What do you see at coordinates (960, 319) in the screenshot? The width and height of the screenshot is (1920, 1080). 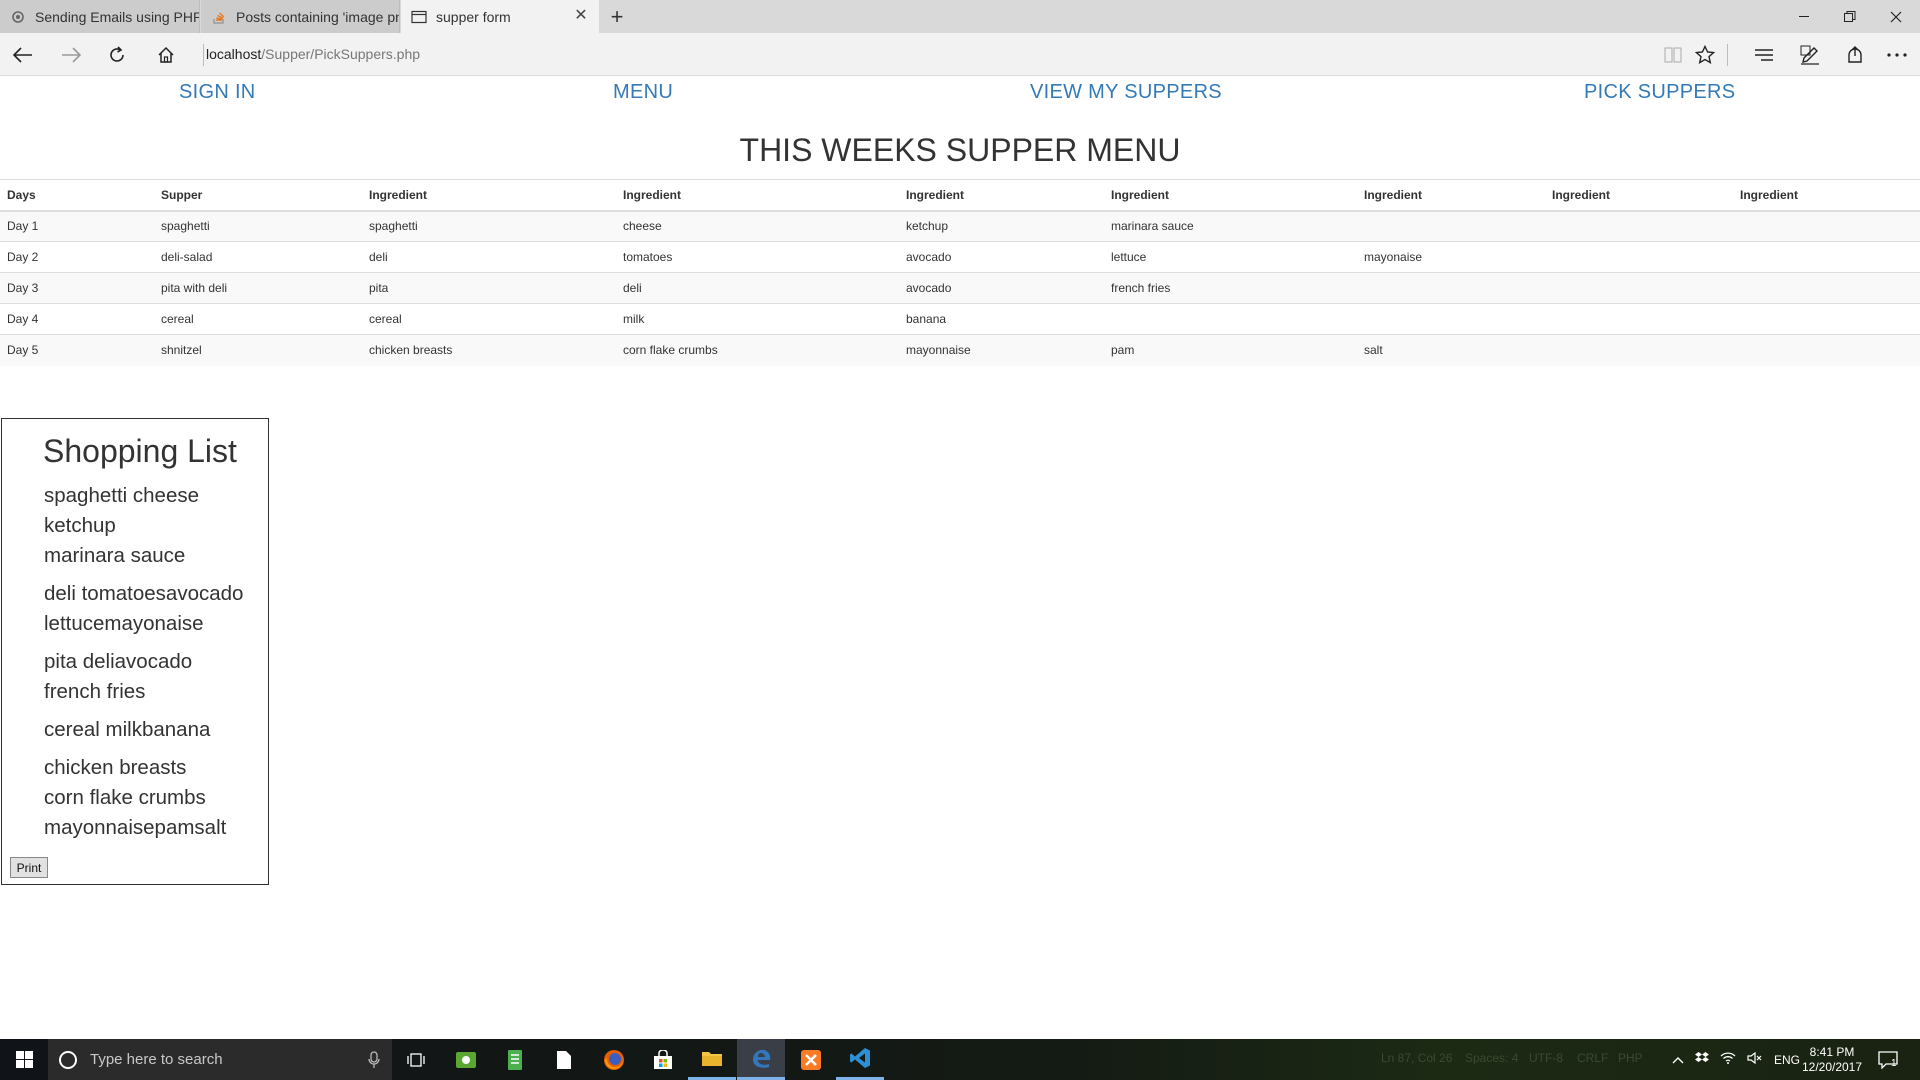 I see `table-row: Day 4 cereal cereal milk banana` at bounding box center [960, 319].